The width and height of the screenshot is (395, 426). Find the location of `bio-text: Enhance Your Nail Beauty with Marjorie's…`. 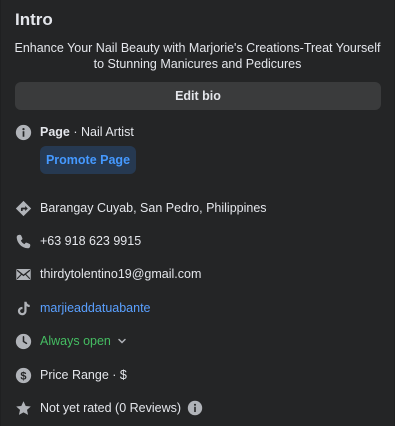

bio-text: Enhance Your Nail Beauty with Marjorie's… is located at coordinates (197, 56).